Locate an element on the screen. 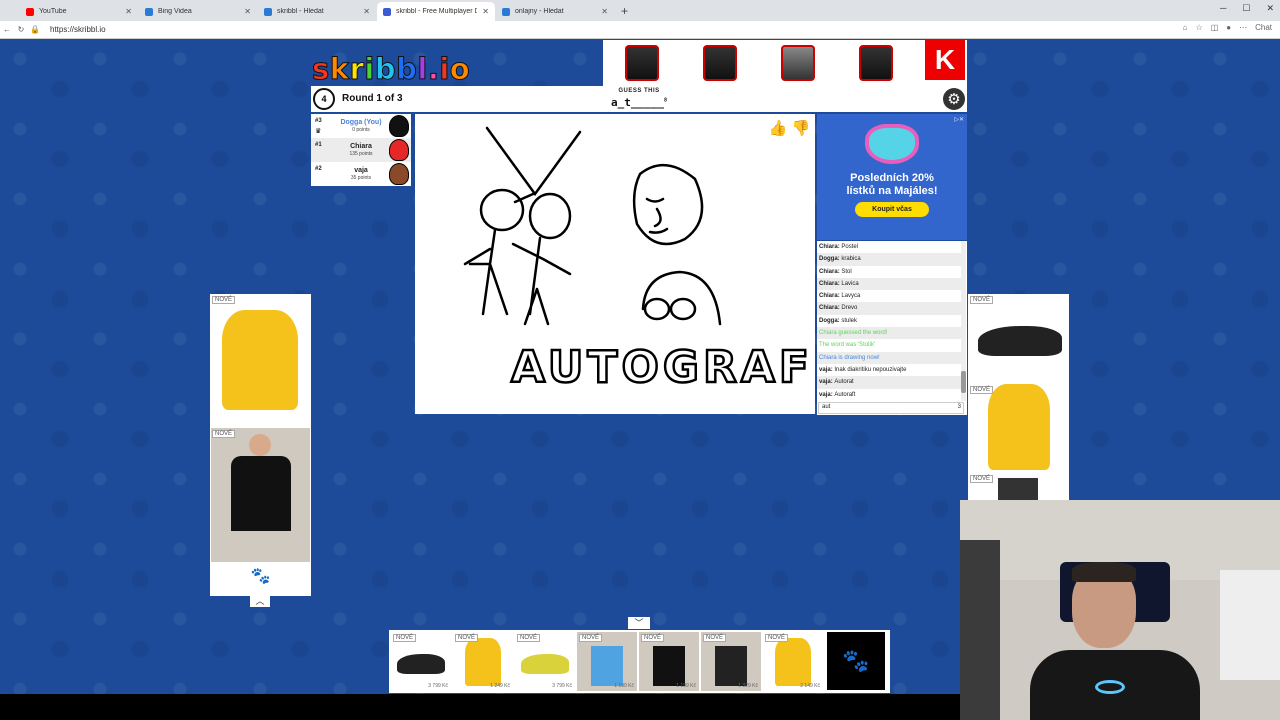 The image size is (1280, 720). chat-message: Dogga: stulek is located at coordinates (889, 321).